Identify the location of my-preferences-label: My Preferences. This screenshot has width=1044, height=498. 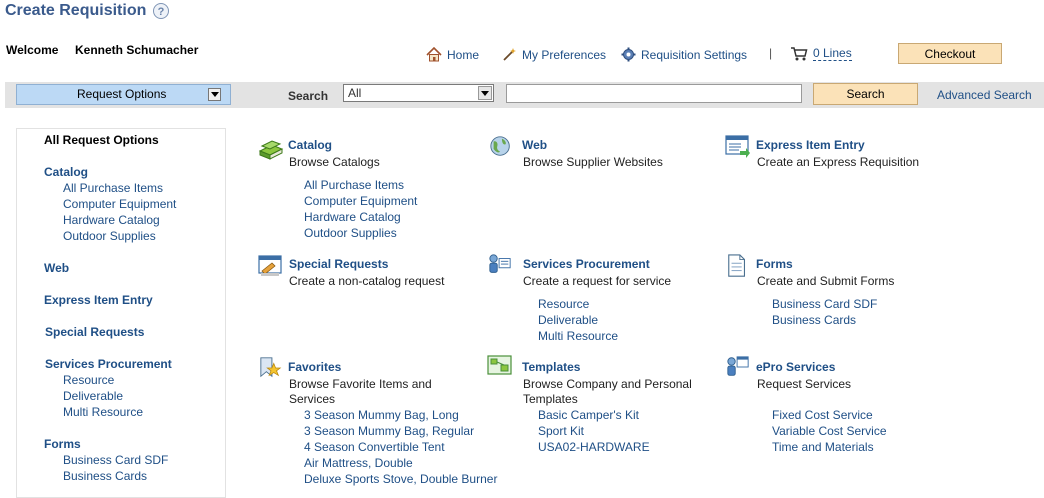
(564, 54).